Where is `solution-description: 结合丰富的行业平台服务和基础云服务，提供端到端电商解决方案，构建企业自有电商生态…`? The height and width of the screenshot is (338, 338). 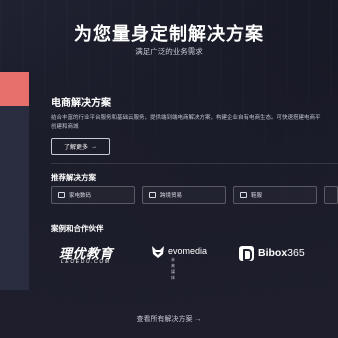
solution-description: 结合丰富的行业平台服务和基础云服务，提供端到端电商解决方案，构建企业自有电商生态… is located at coordinates (194, 123).